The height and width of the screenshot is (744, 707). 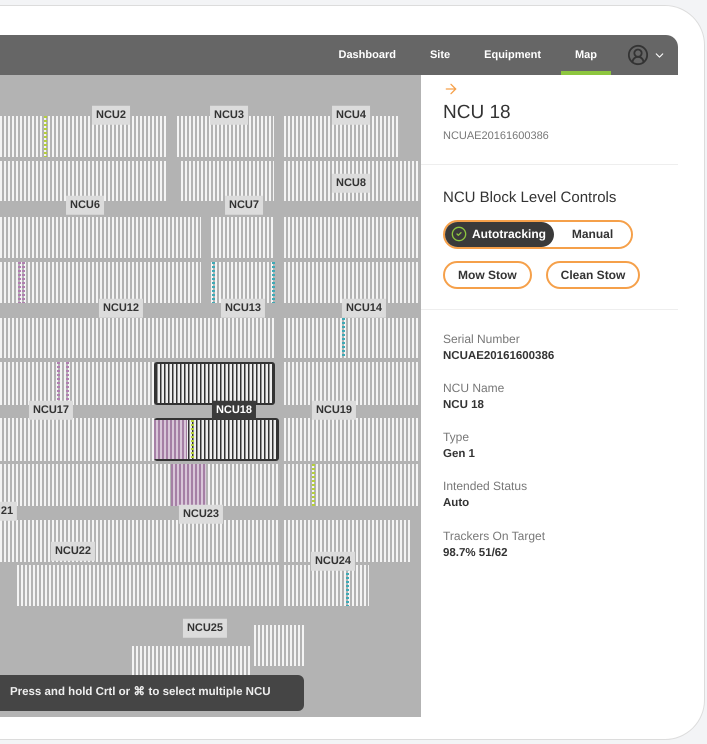 I want to click on field-label: Type, so click(x=456, y=437).